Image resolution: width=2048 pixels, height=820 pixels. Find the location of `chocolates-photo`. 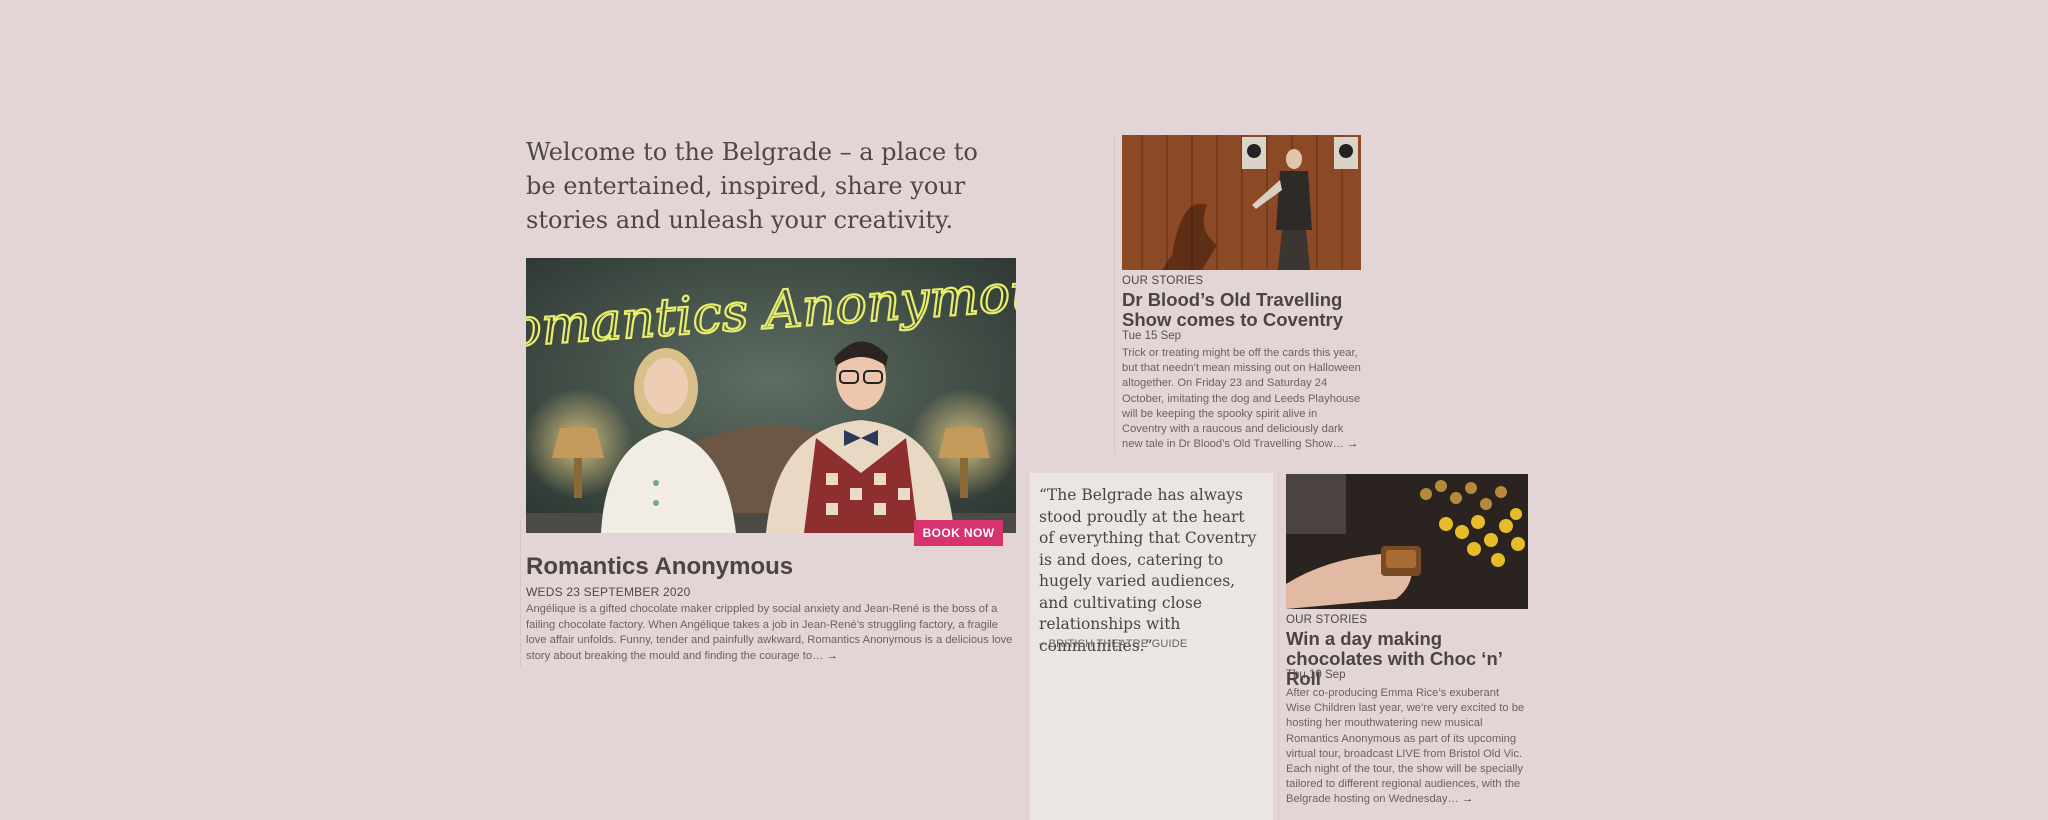

chocolates-photo is located at coordinates (1407, 541).